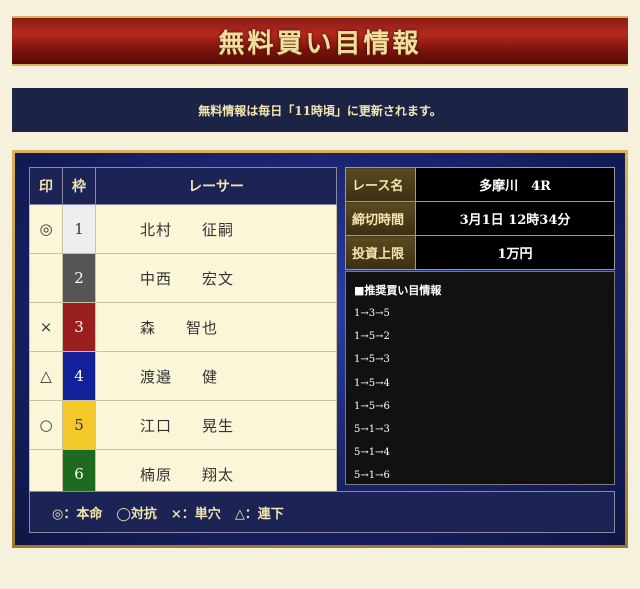 Image resolution: width=640 pixels, height=589 pixels. Describe the element at coordinates (372, 313) in the screenshot. I see `recommendation-item: 1→3→5` at that location.